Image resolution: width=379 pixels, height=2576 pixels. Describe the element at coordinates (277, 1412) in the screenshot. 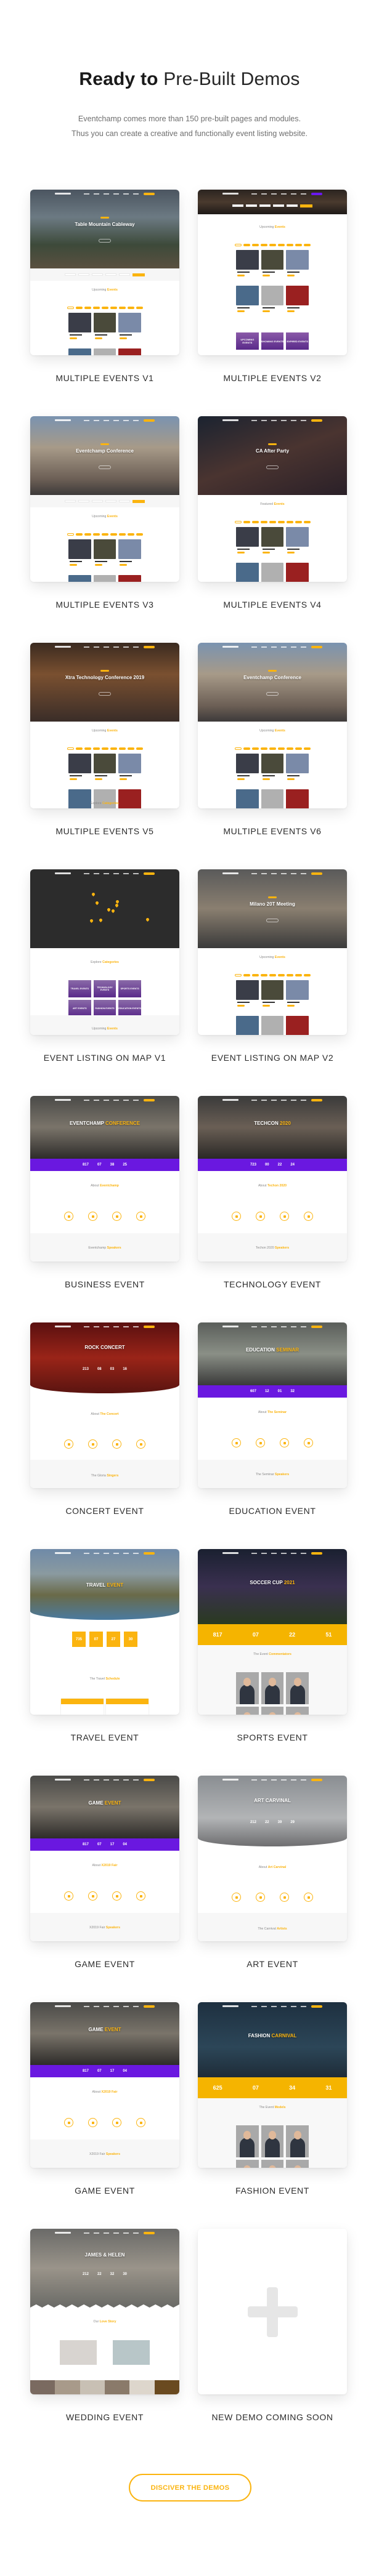

I see `preview-section-title-accent: The Seminar` at that location.